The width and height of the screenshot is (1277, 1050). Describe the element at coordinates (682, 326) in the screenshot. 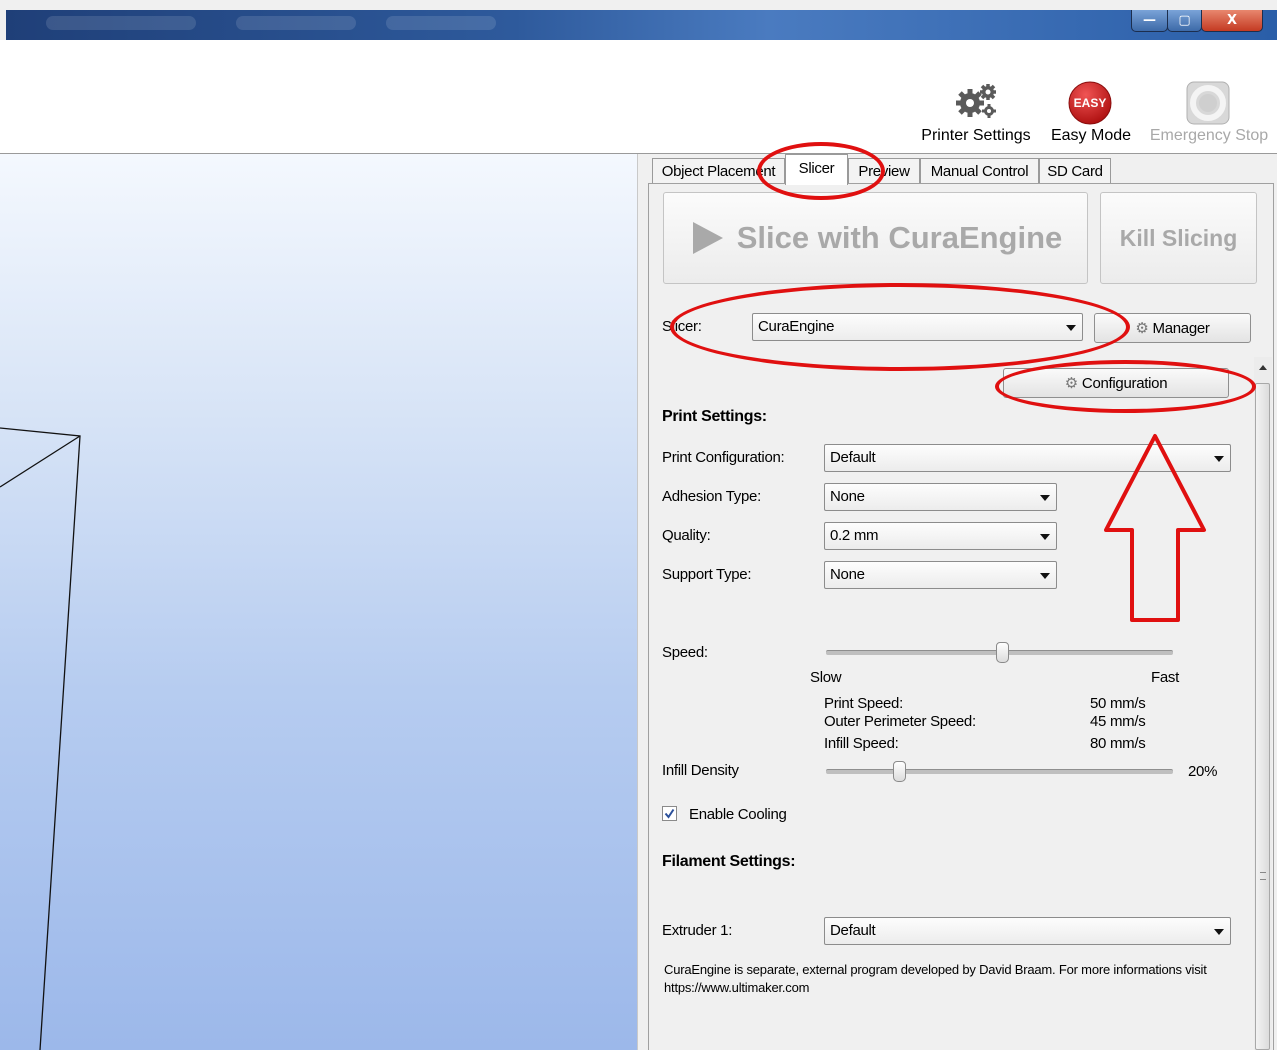

I see `slicer-label: Slicer:` at that location.